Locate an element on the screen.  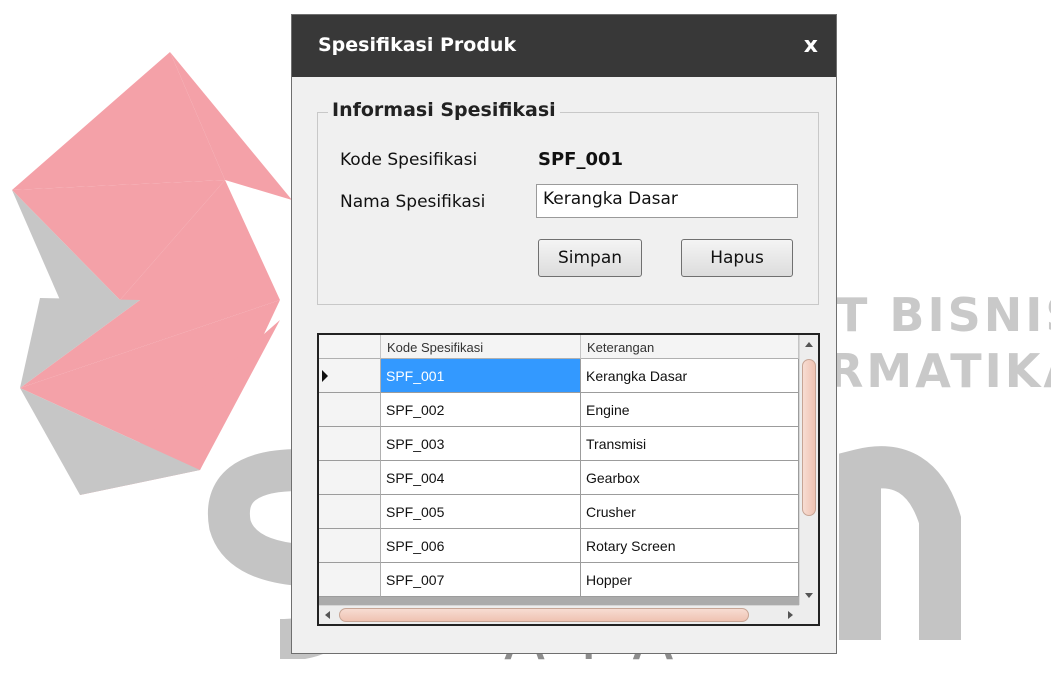
vertical-scrollbar is located at coordinates (808, 470).